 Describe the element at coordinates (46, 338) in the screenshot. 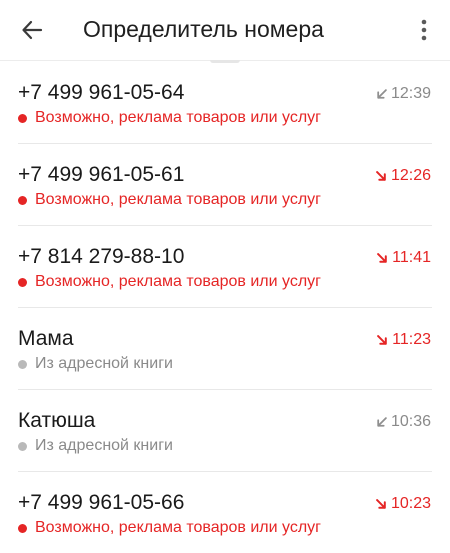

I see `caller-name: Мама` at that location.